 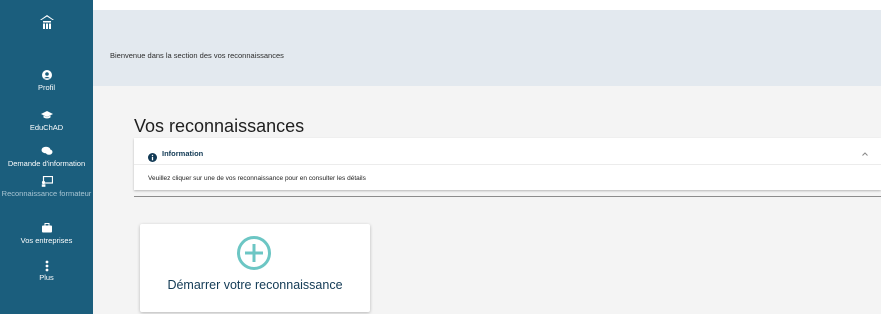 I want to click on sidebar-item-label: Plus, so click(x=46, y=277).